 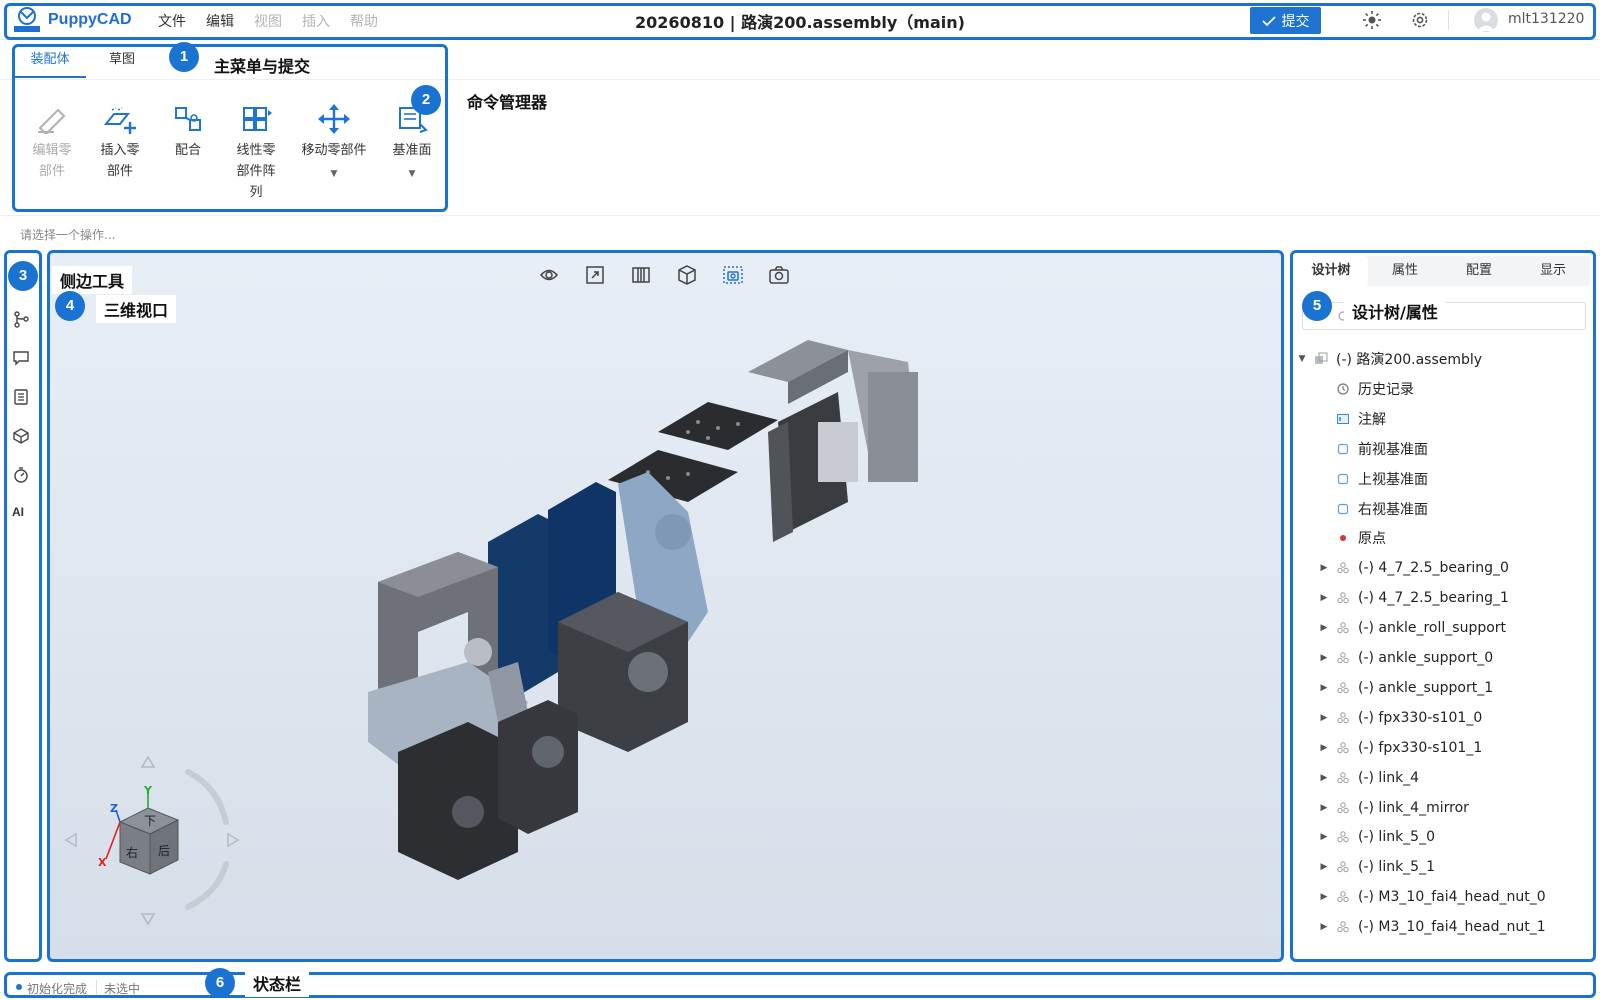 What do you see at coordinates (1406, 658) in the screenshot?
I see `tree-item: ▶ (-) ankle_support_0` at bounding box center [1406, 658].